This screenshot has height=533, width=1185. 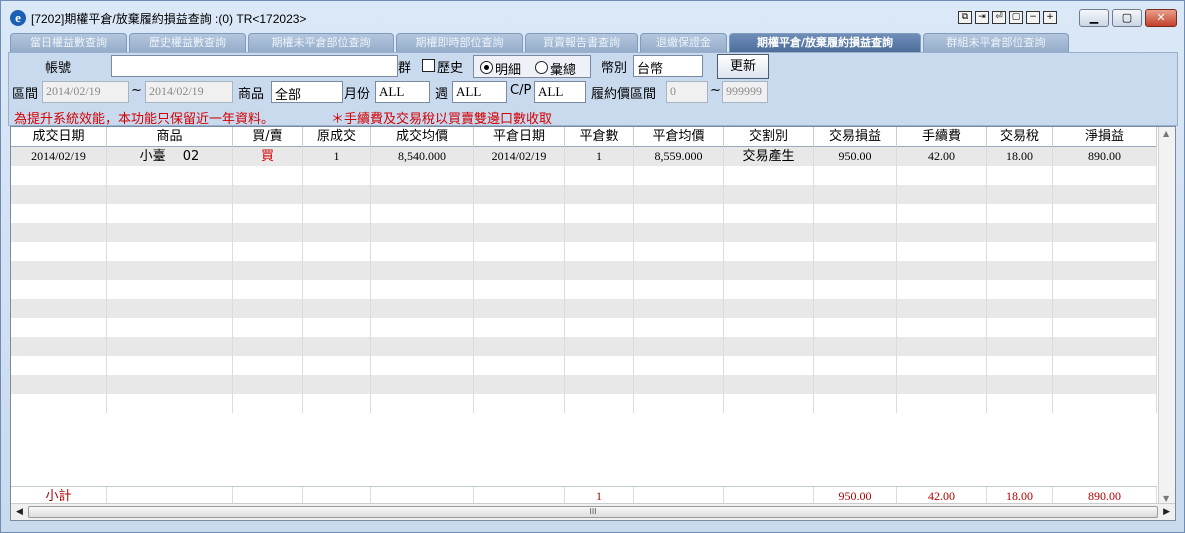 What do you see at coordinates (321, 42) in the screenshot?
I see `tab-open-positions: 期權未平倉部位查詢` at bounding box center [321, 42].